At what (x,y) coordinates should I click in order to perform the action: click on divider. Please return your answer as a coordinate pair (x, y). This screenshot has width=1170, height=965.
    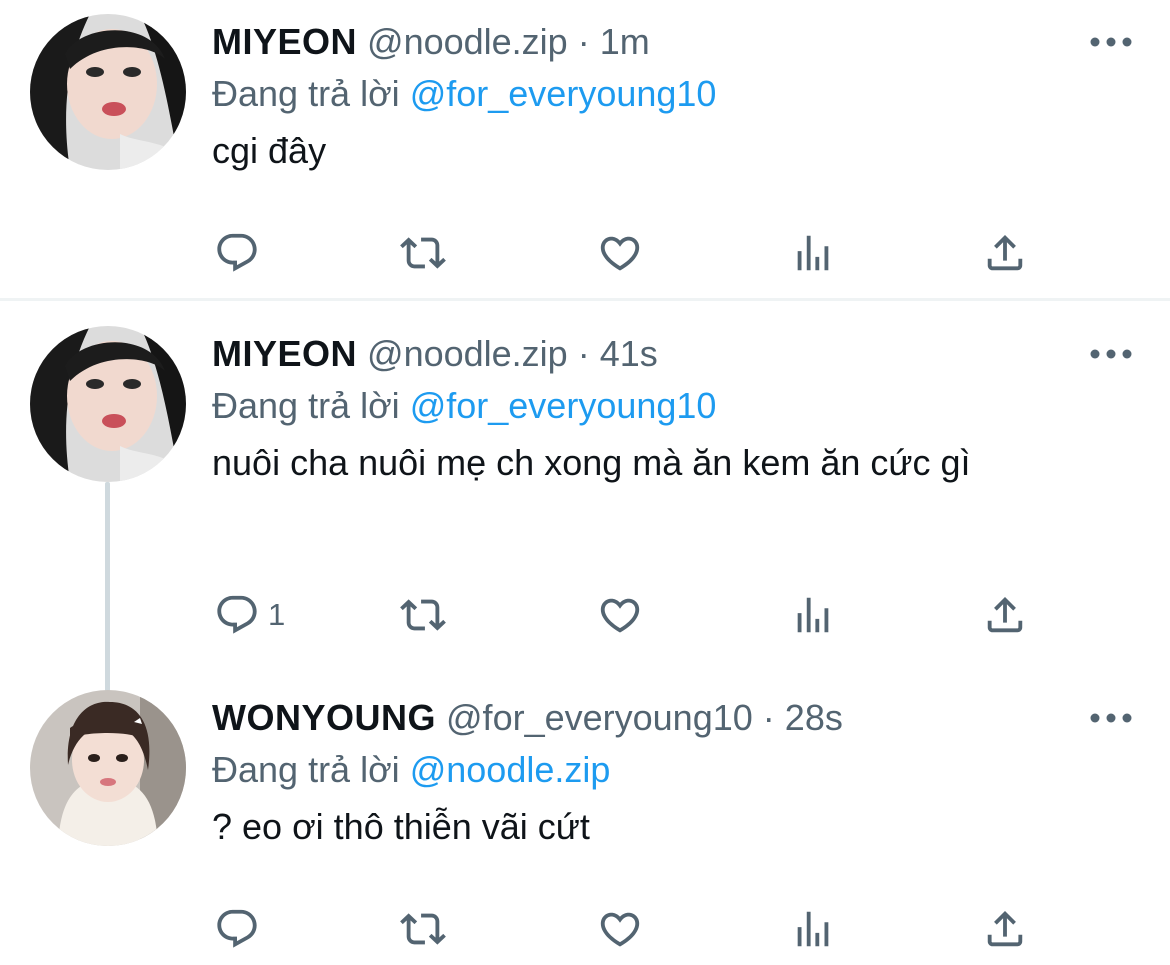
    Looking at the image, I should click on (585, 299).